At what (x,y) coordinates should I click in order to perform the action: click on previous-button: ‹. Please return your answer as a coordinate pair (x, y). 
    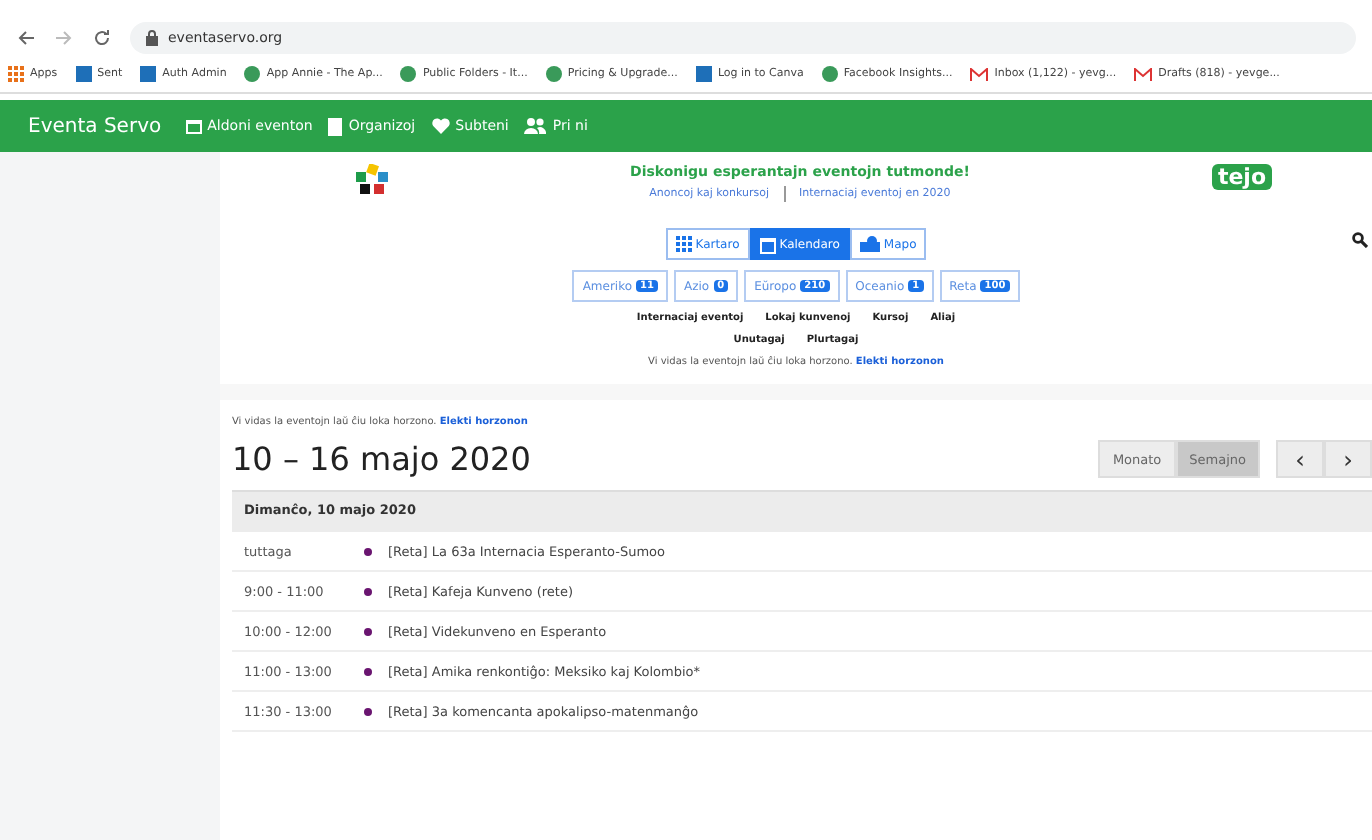
    Looking at the image, I should click on (1300, 459).